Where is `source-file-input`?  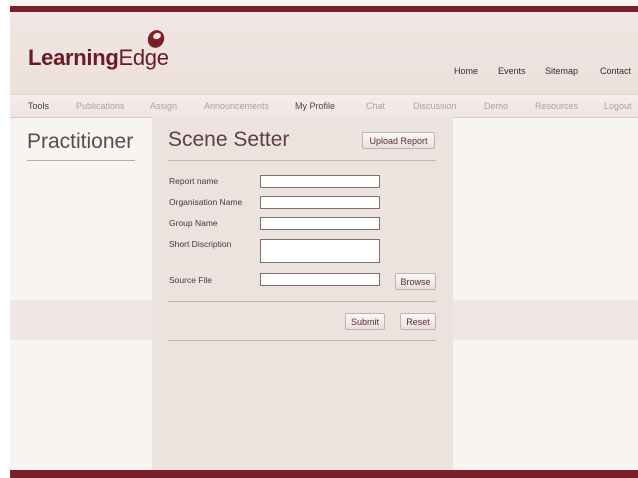 source-file-input is located at coordinates (320, 279).